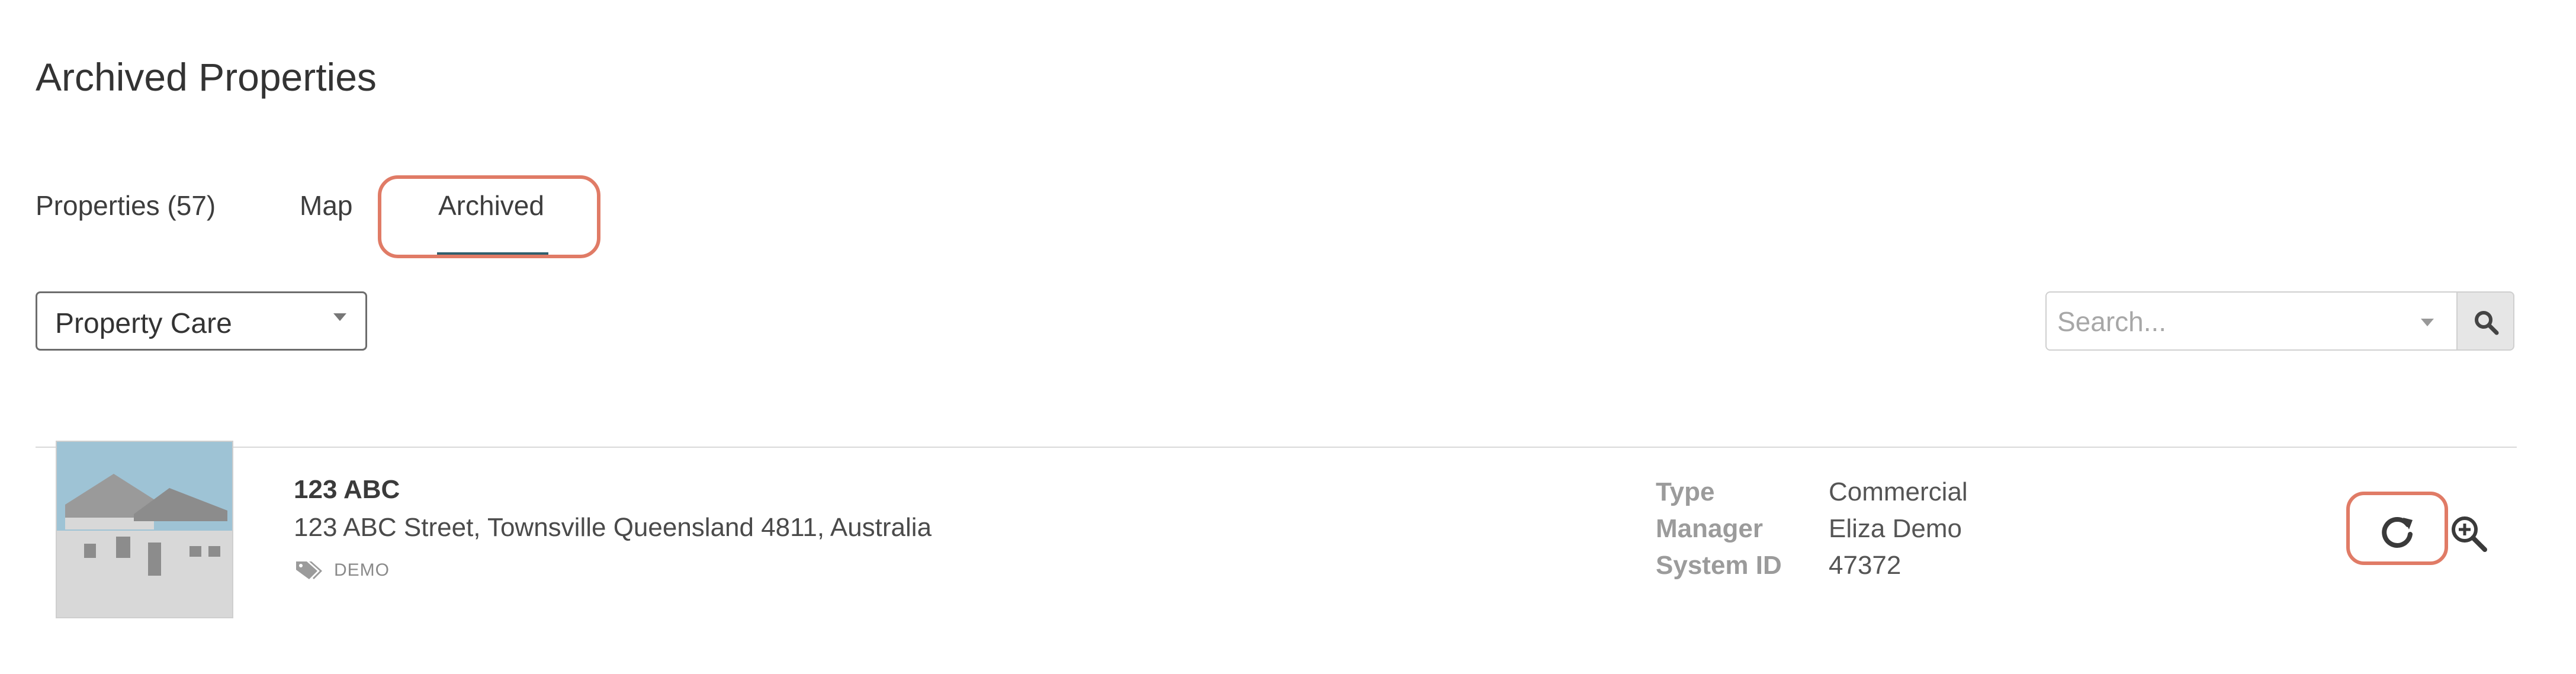  Describe the element at coordinates (1898, 491) in the screenshot. I see `detail-value: Commercial` at that location.